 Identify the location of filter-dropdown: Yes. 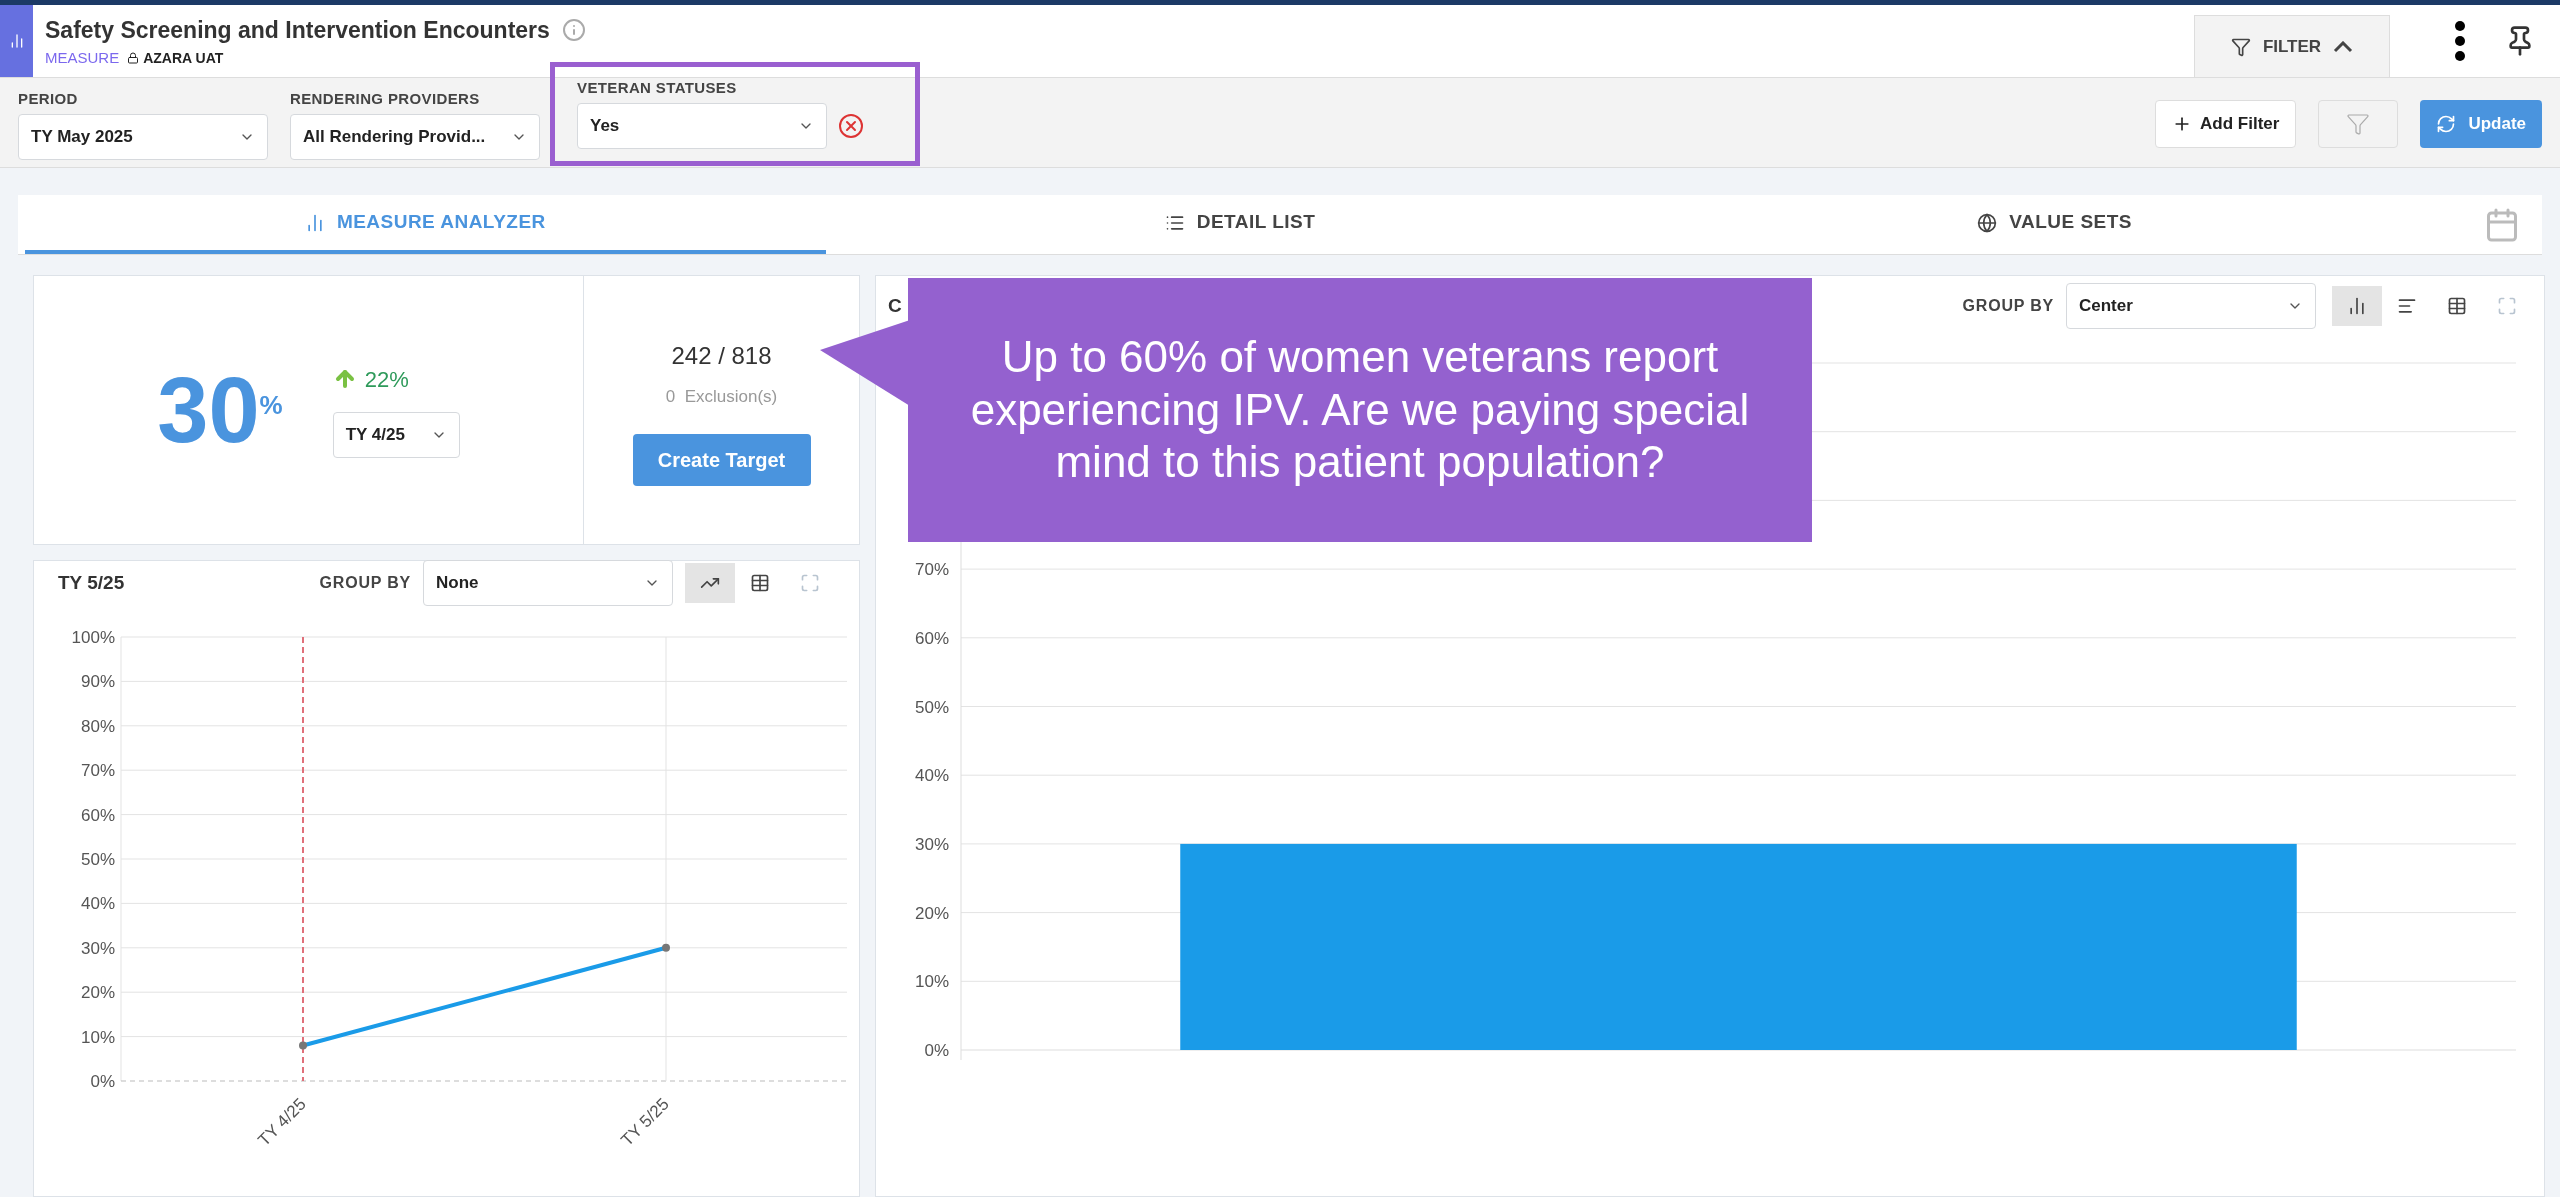
(702, 125).